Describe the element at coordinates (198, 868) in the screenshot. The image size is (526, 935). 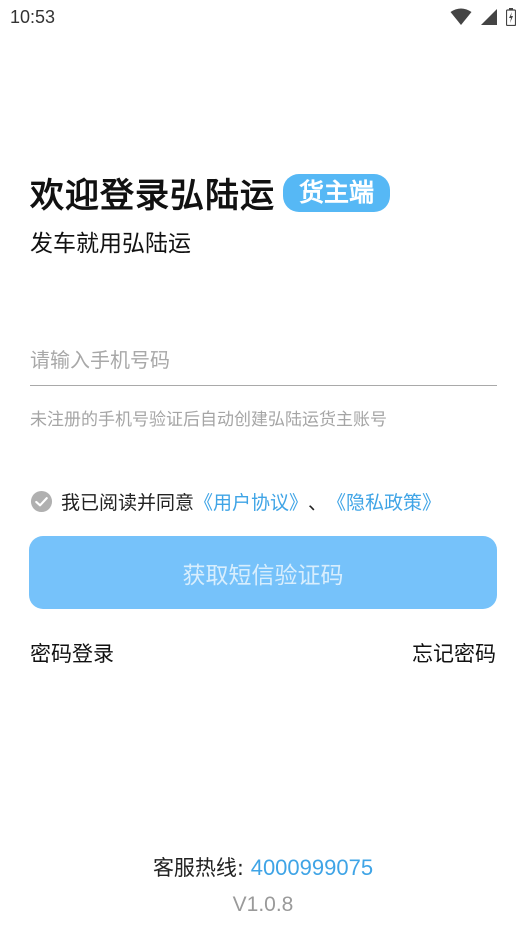
I see `hotline-label: 客服热线:` at that location.